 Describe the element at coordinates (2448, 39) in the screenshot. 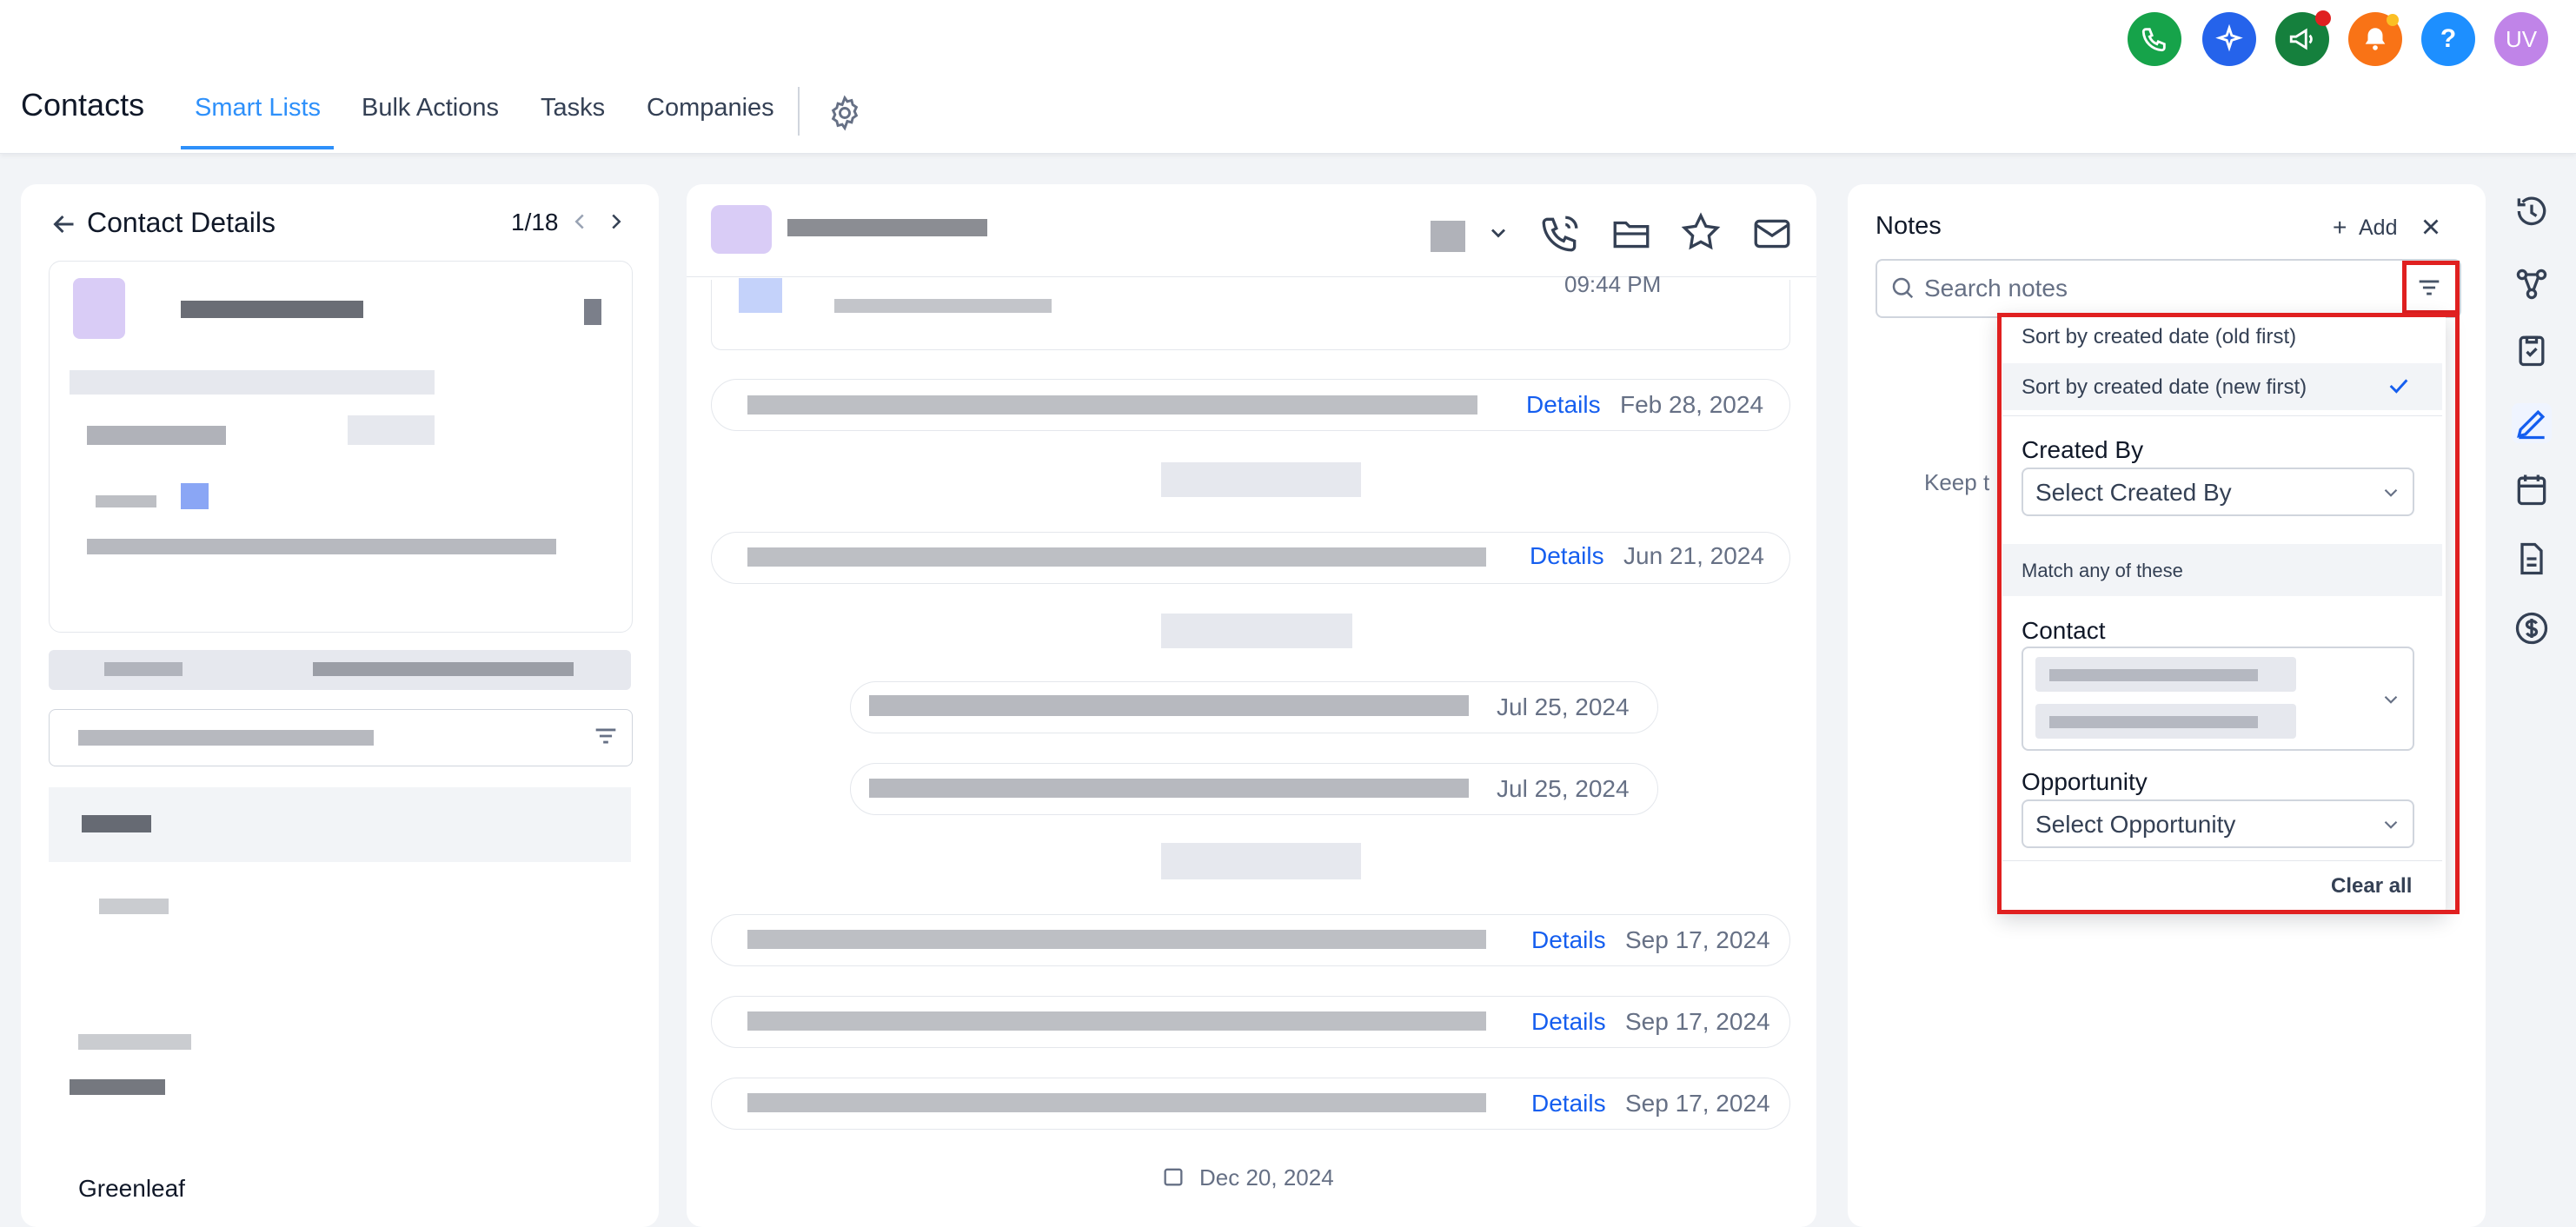

I see `help-icon: ?` at that location.